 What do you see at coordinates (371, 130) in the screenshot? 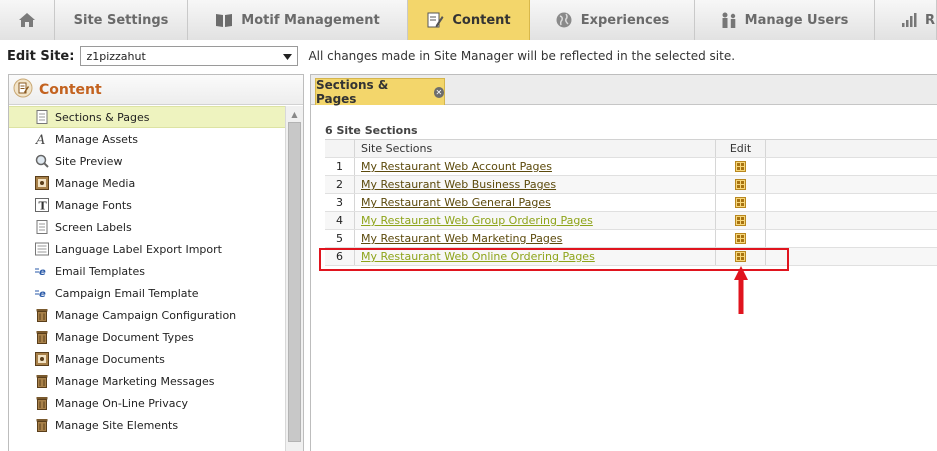
I see `section-count: 6 Site Sections` at bounding box center [371, 130].